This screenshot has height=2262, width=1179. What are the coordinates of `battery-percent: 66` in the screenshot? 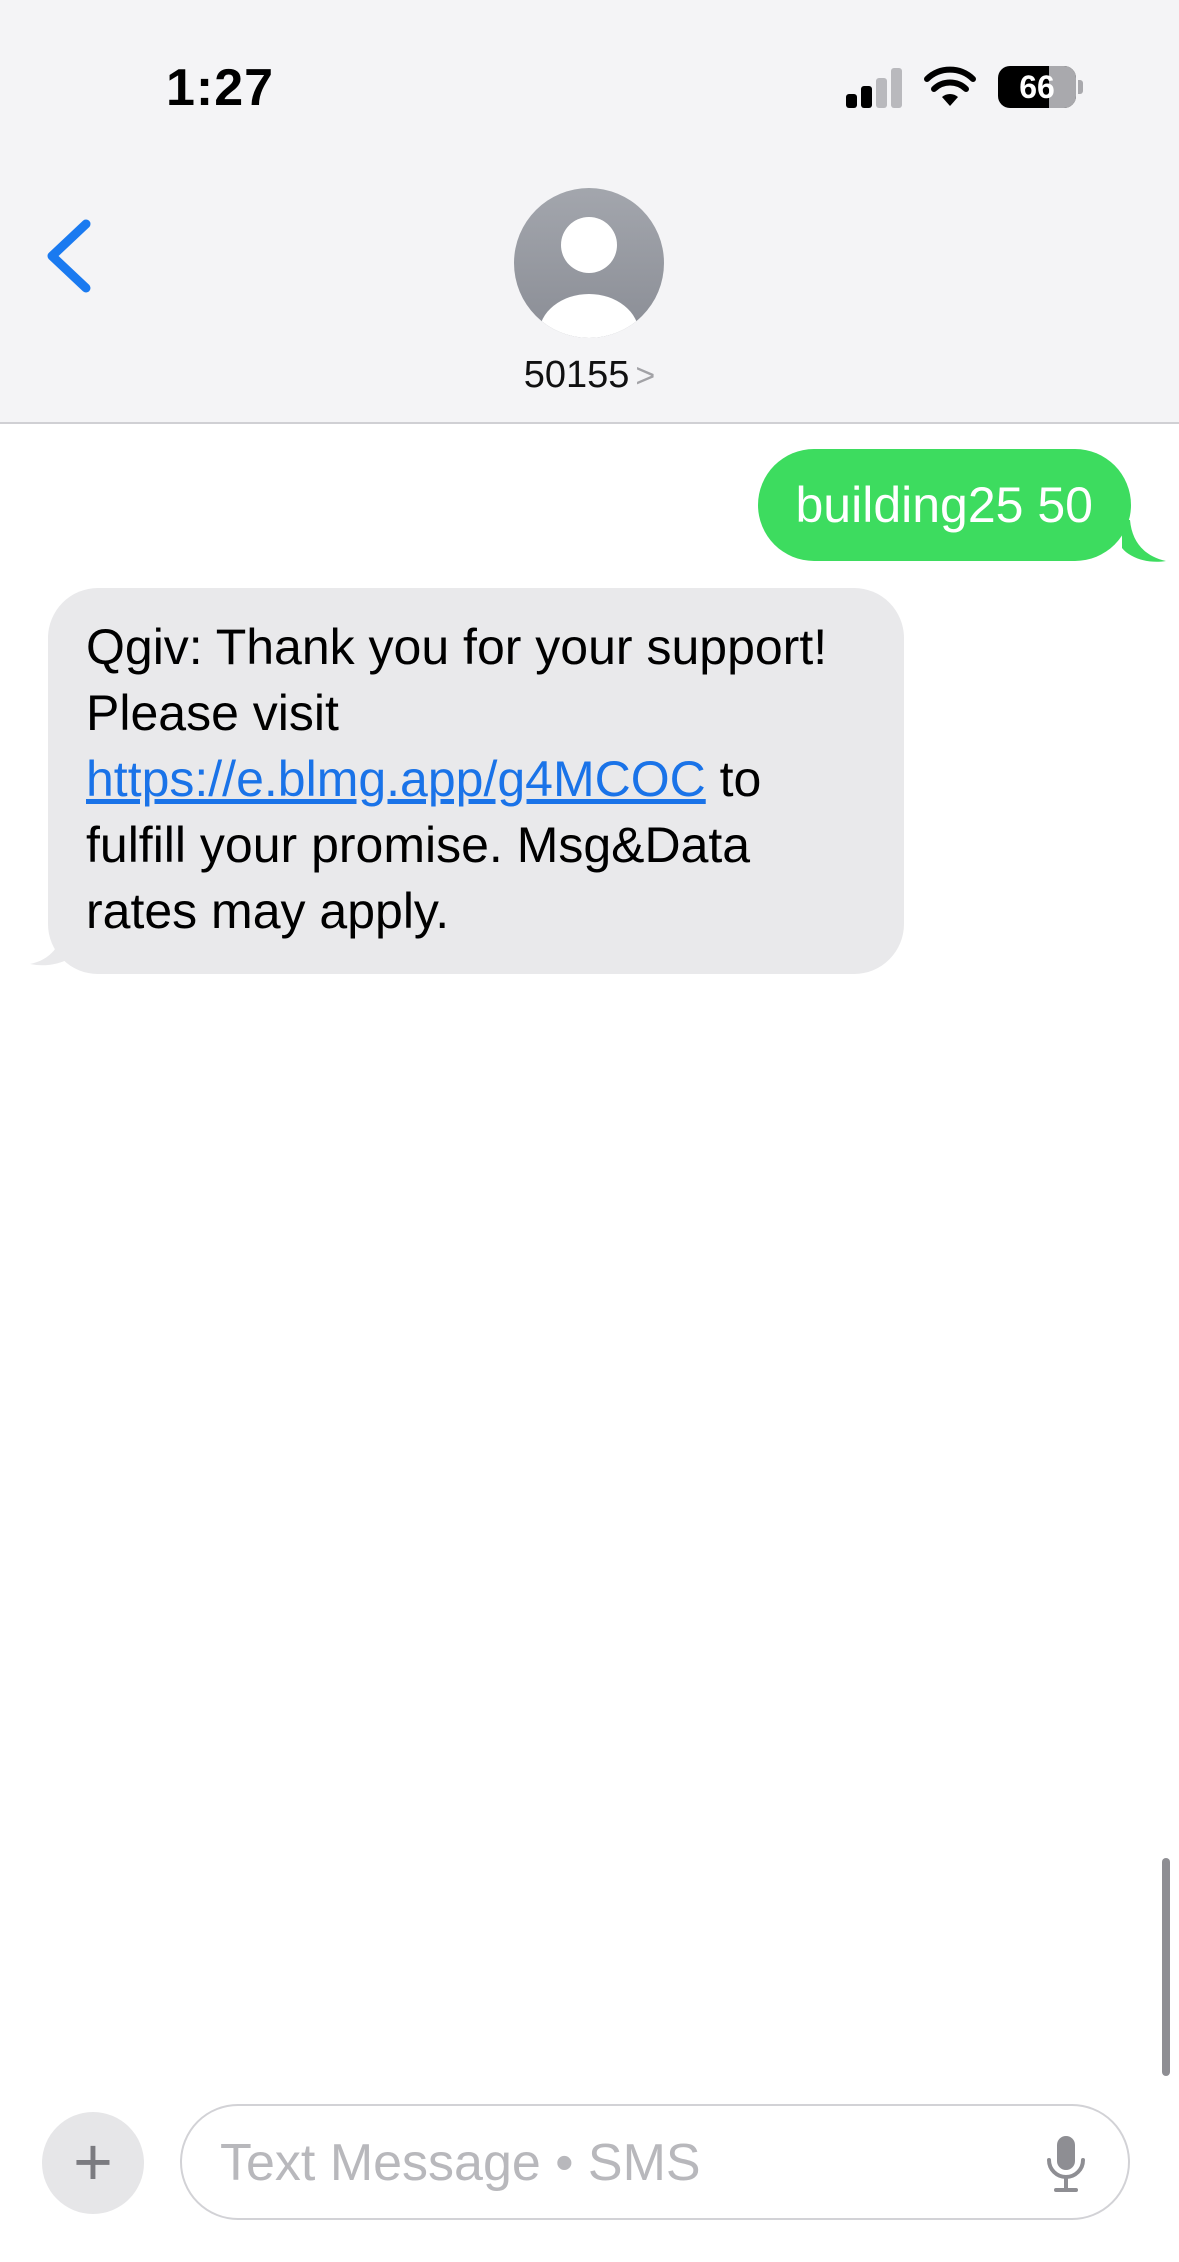 It's located at (1037, 87).